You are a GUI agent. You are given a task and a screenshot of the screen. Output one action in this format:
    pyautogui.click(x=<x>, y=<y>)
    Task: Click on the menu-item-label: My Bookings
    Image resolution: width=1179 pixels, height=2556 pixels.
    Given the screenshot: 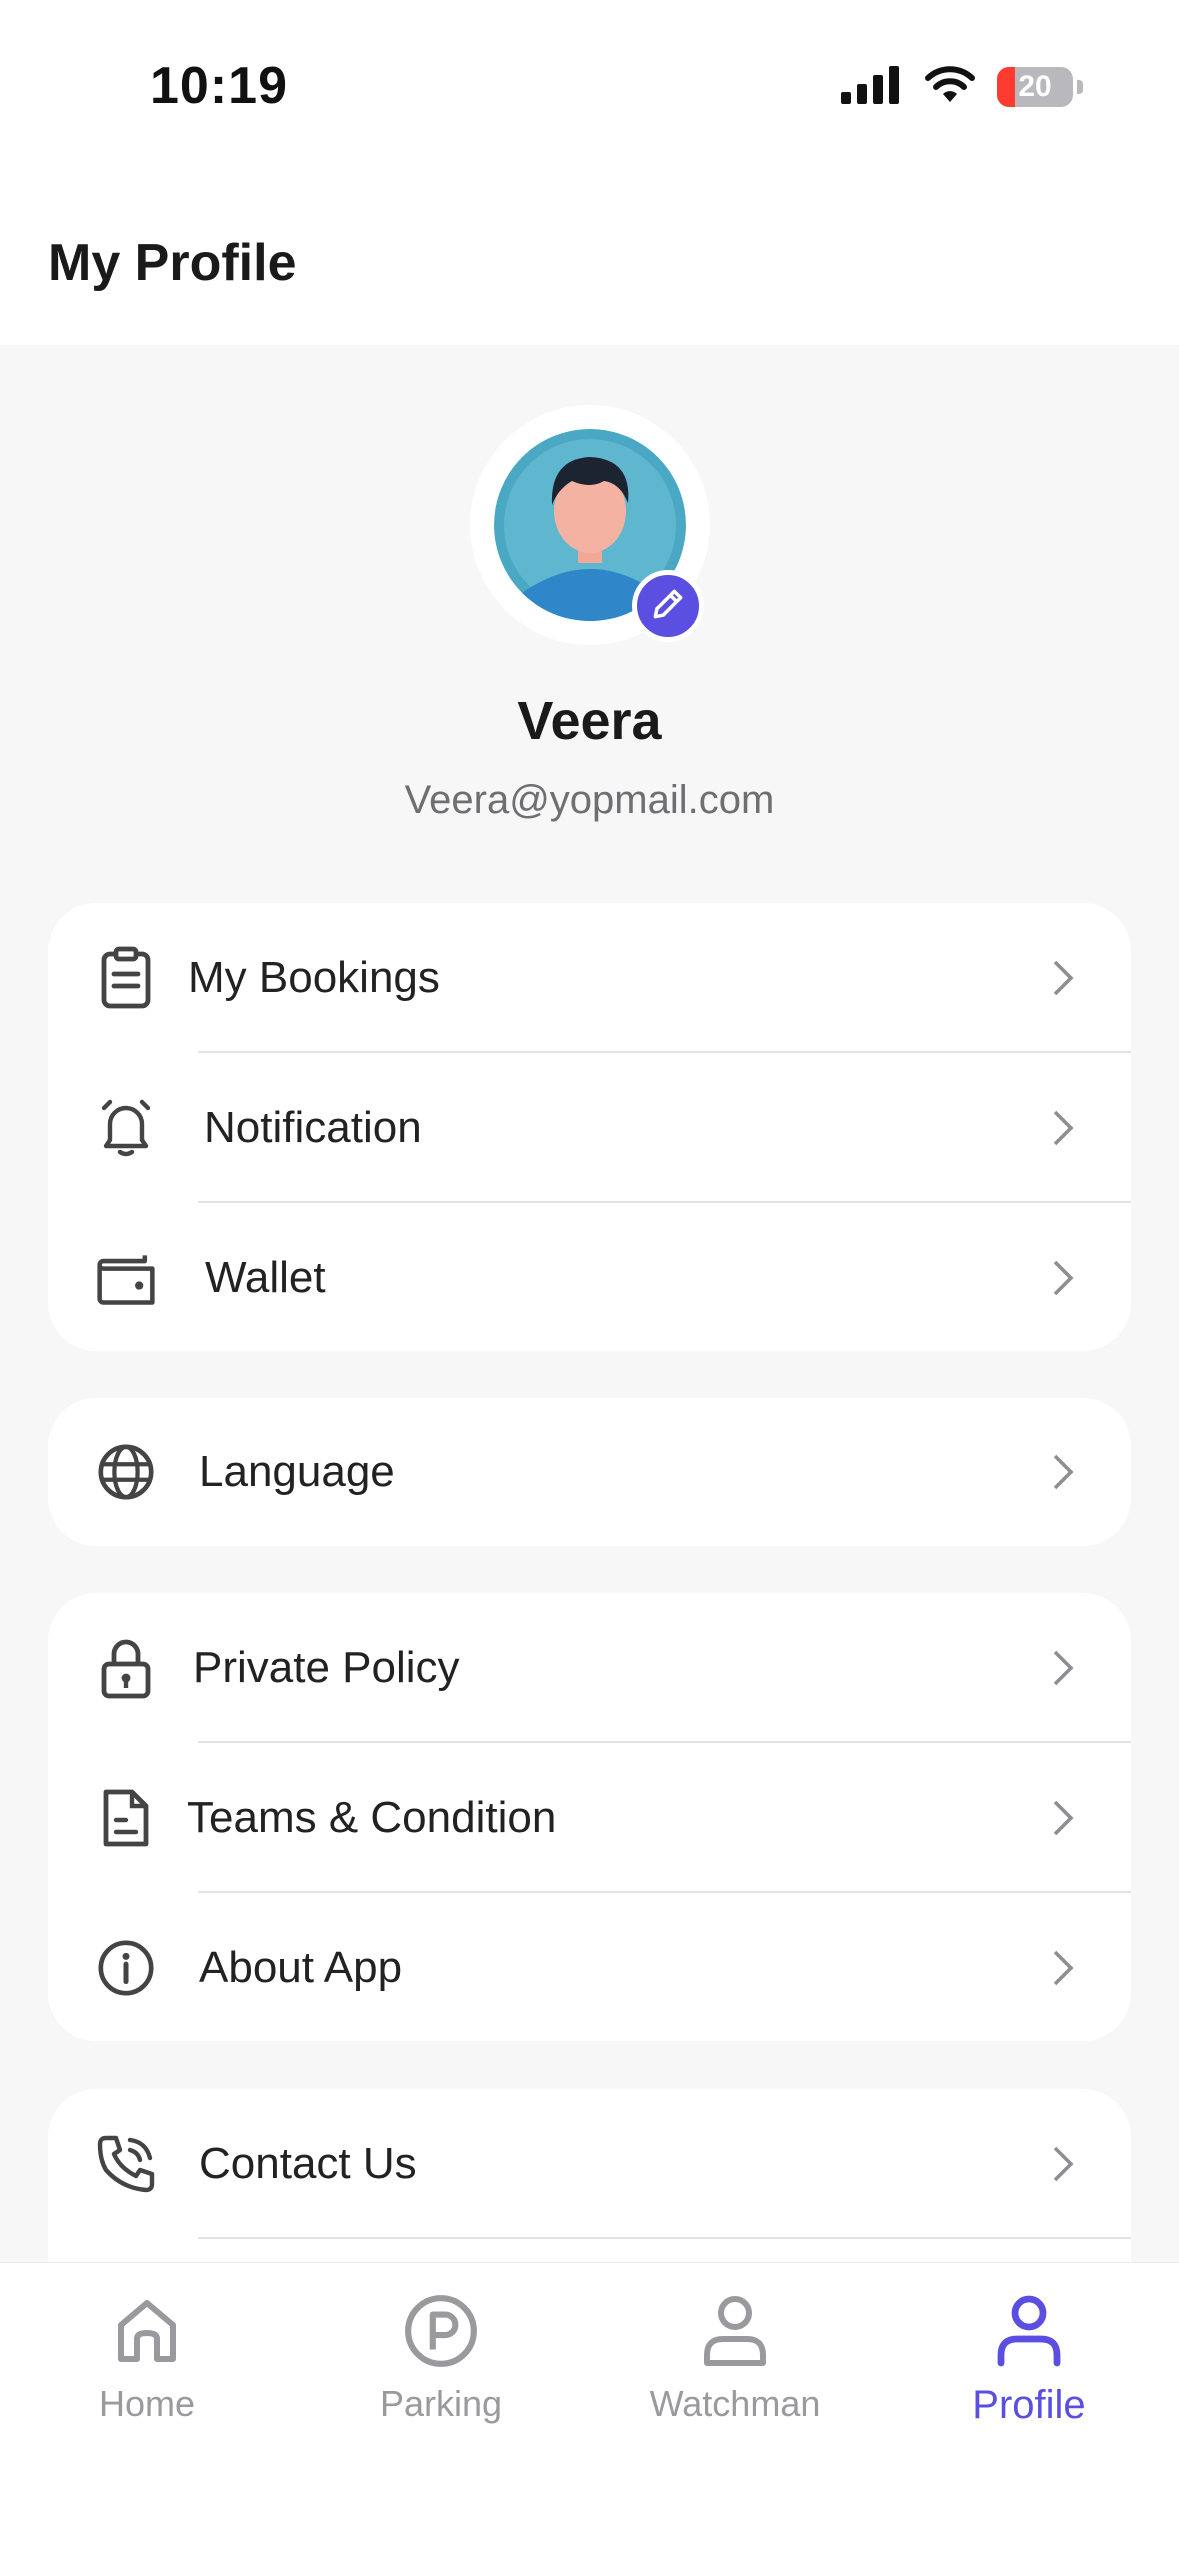 What is the action you would take?
    pyautogui.click(x=314, y=977)
    